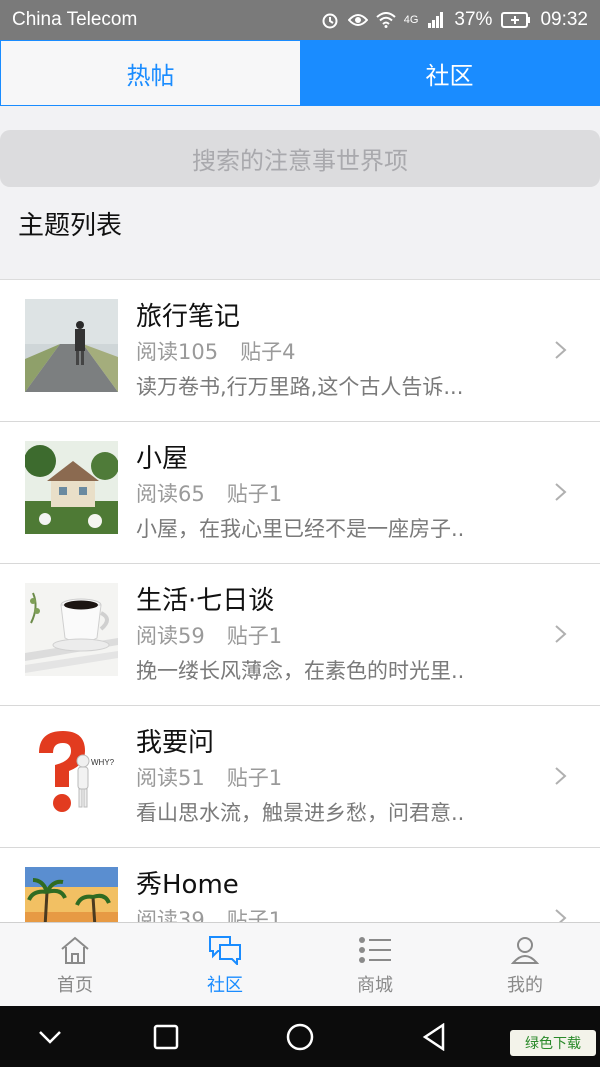 The width and height of the screenshot is (600, 1067). Describe the element at coordinates (375, 964) in the screenshot. I see `nav-mall: 商城` at that location.